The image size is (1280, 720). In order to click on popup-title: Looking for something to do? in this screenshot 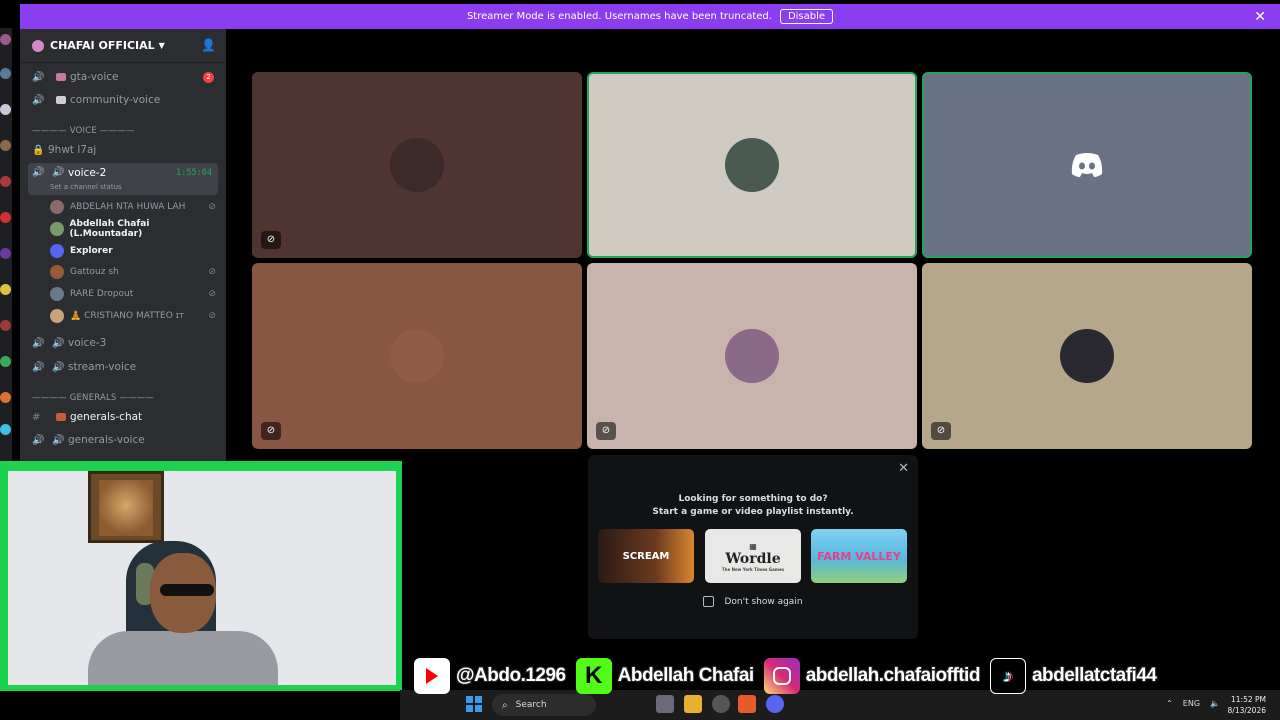, I will do `click(753, 499)`.